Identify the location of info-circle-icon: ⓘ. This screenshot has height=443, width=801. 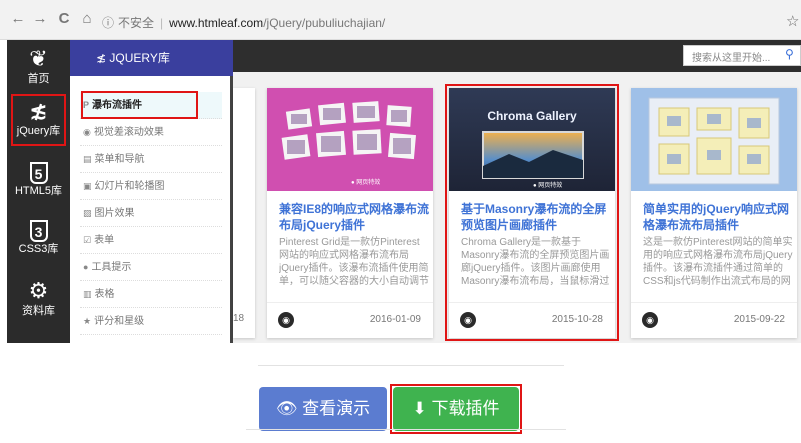
(108, 23).